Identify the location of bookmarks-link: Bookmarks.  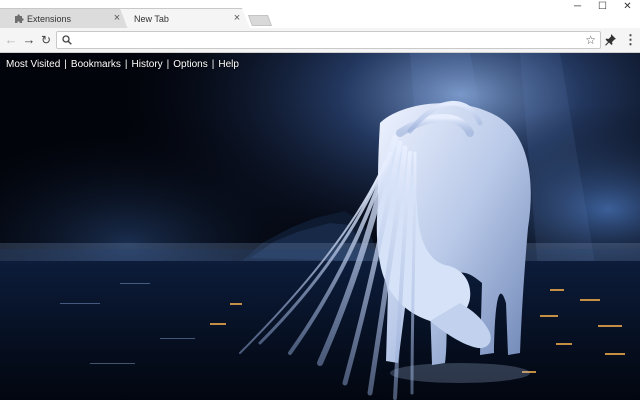
(96, 64).